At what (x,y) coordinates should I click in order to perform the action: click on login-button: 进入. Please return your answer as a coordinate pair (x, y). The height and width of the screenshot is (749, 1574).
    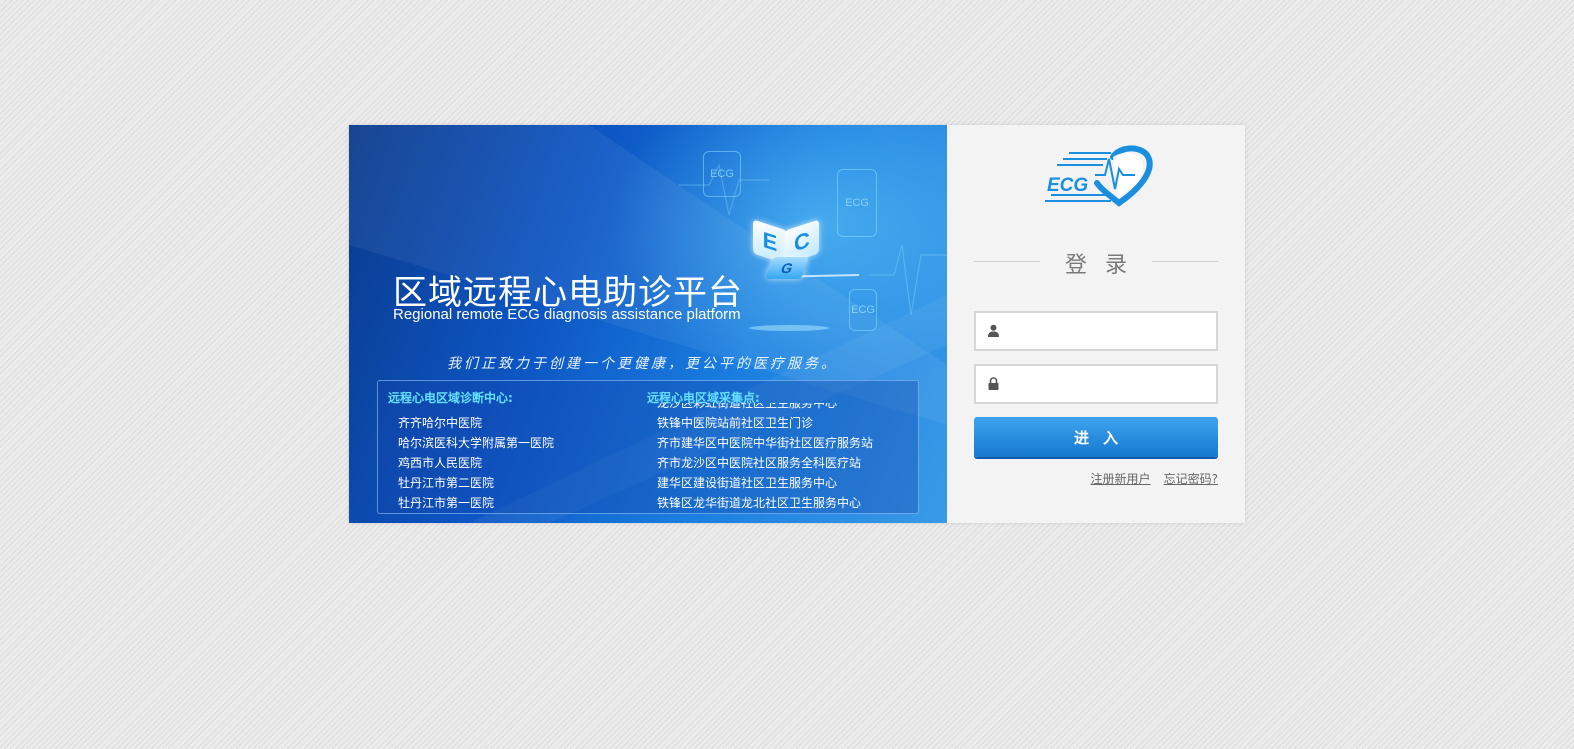
    Looking at the image, I should click on (1096, 437).